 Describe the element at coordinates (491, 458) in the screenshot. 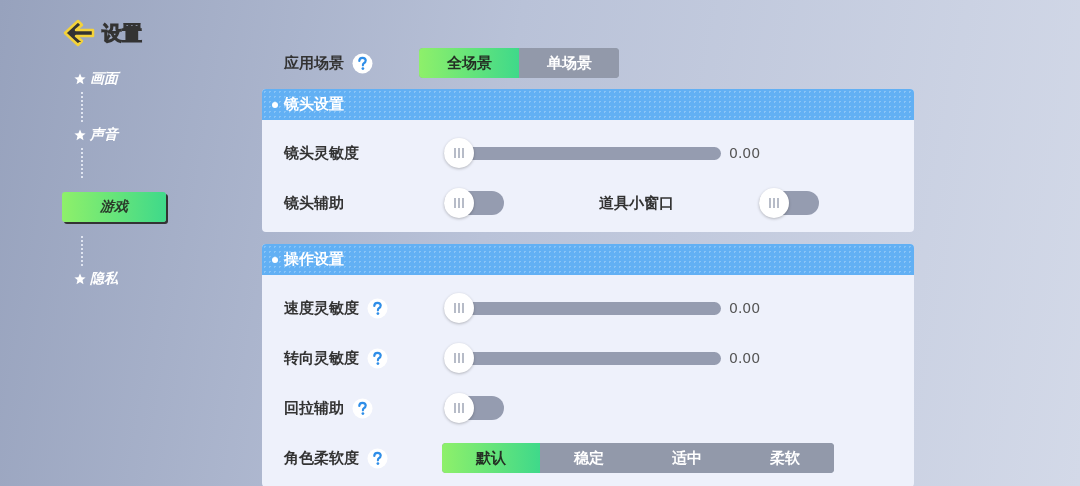

I see `softness-option: 默认` at that location.